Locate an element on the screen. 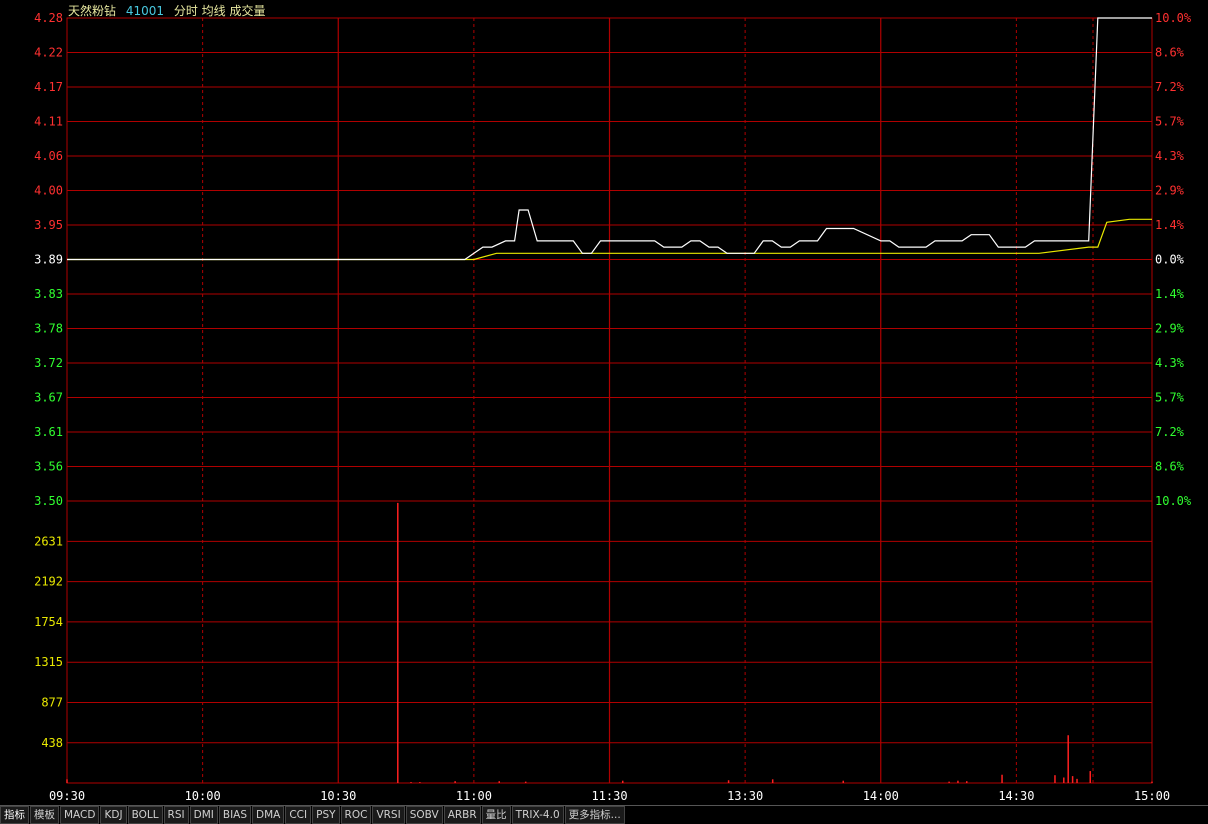 Image resolution: width=1208 pixels, height=824 pixels. indicator-tab: DMA is located at coordinates (268, 815).